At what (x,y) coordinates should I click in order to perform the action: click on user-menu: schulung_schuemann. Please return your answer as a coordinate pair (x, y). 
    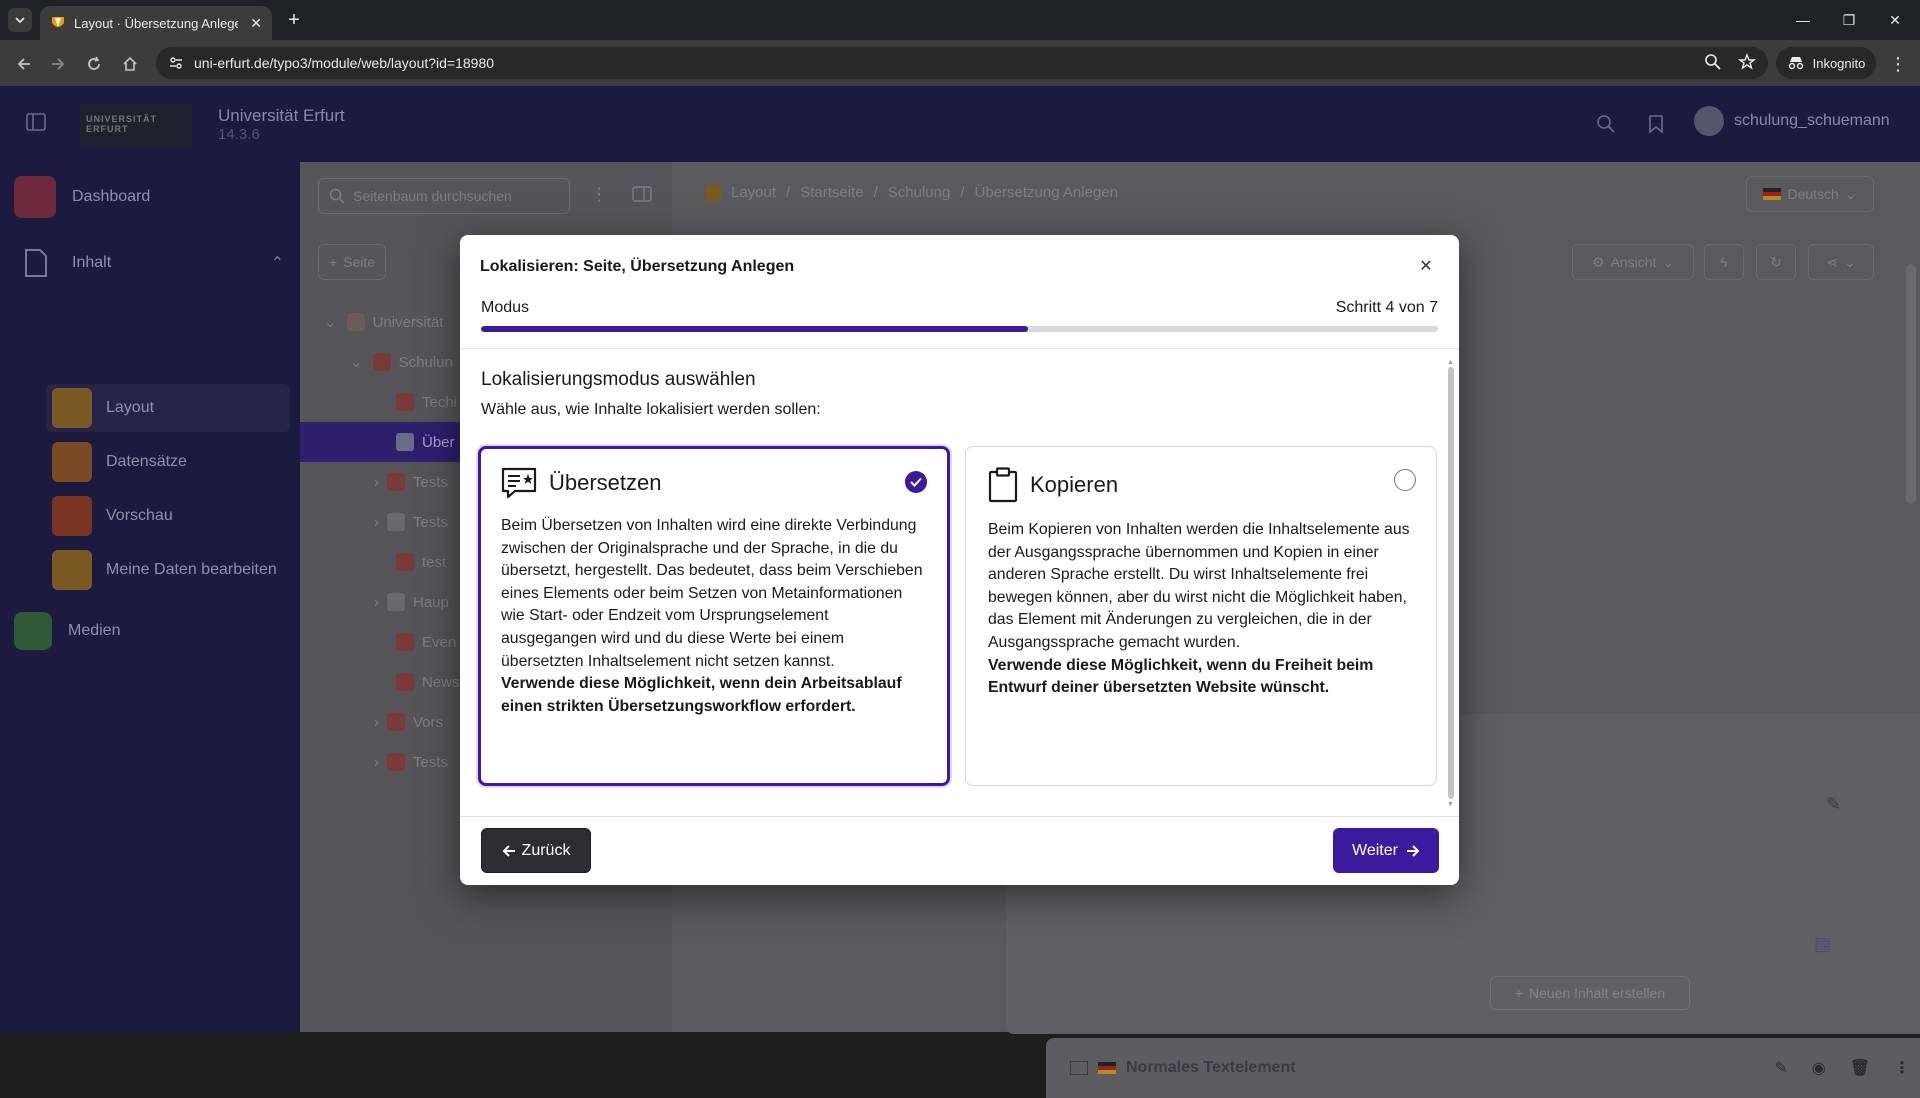
    Looking at the image, I should click on (1792, 121).